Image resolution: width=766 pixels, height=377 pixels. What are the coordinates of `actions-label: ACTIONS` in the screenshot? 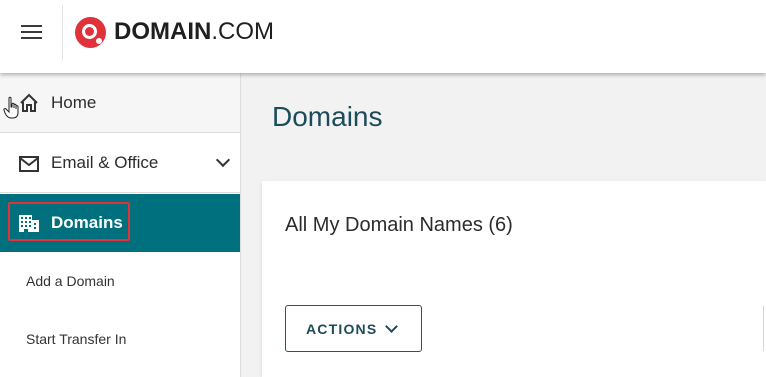 It's located at (342, 329).